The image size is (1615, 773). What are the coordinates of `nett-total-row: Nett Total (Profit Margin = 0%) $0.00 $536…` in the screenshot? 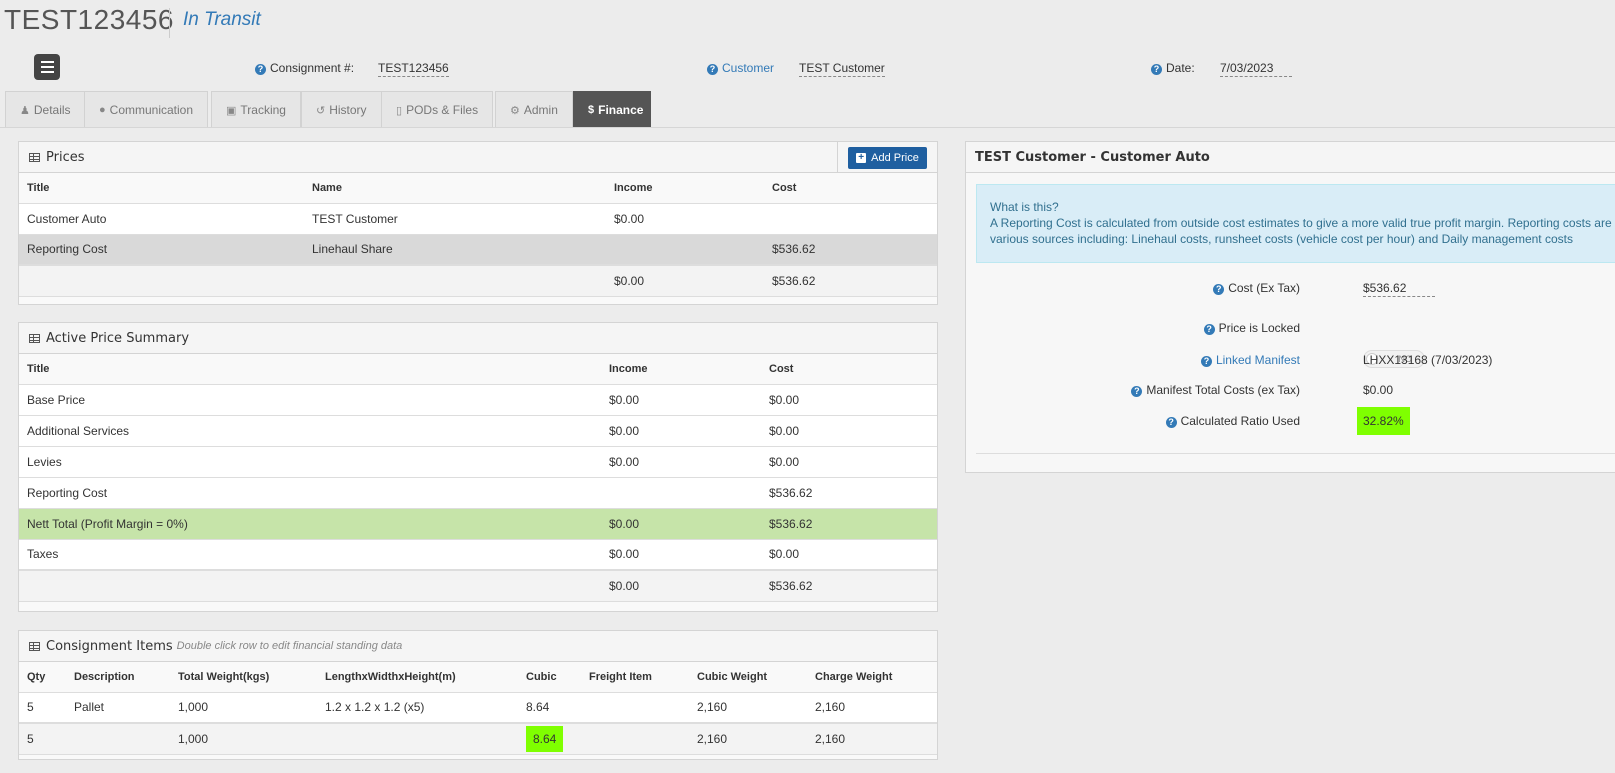 It's located at (478, 524).